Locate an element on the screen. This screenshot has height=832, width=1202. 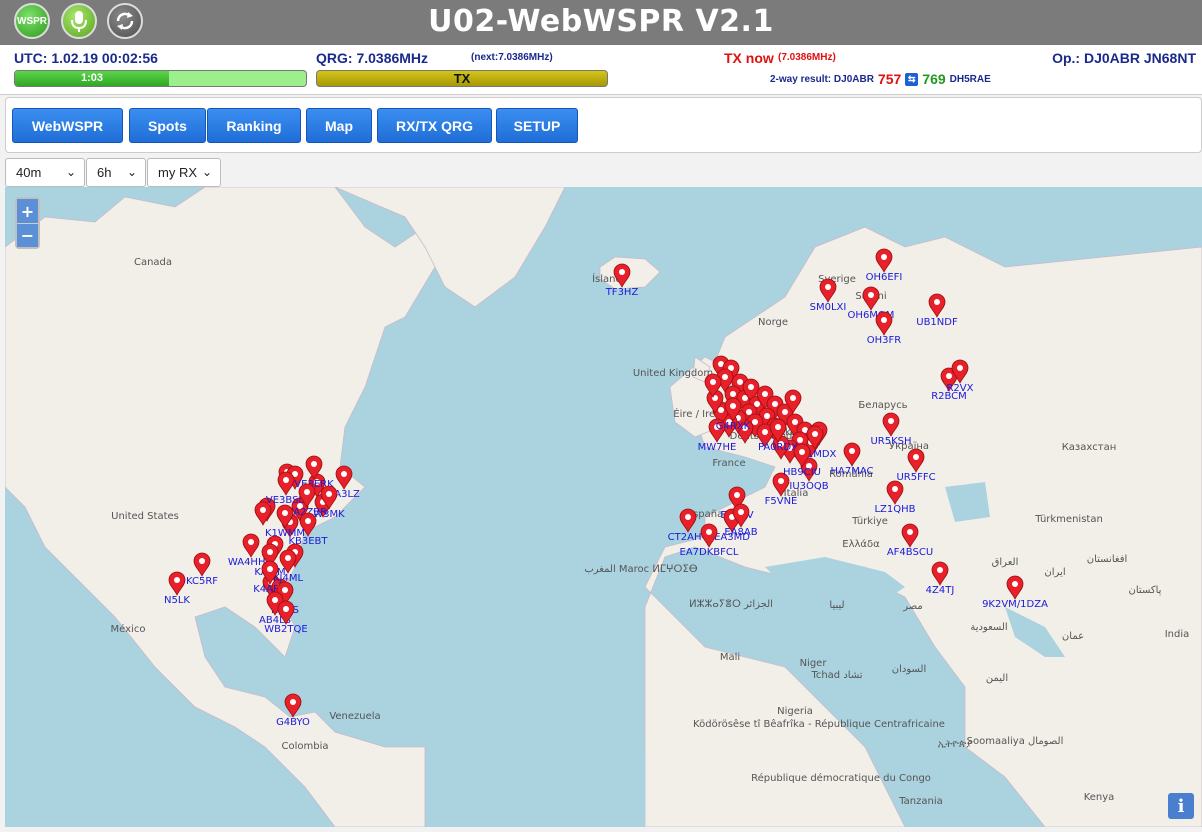
place-label: افغانستان is located at coordinates (1107, 559).